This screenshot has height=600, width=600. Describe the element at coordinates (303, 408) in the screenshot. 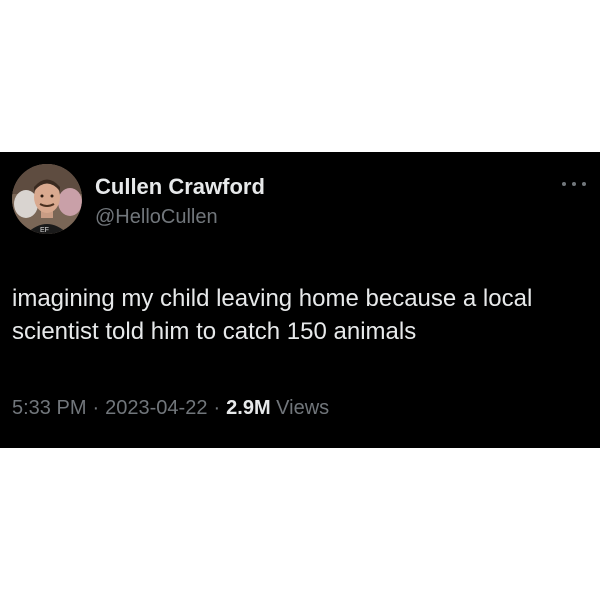

I see `views-label: Views` at that location.